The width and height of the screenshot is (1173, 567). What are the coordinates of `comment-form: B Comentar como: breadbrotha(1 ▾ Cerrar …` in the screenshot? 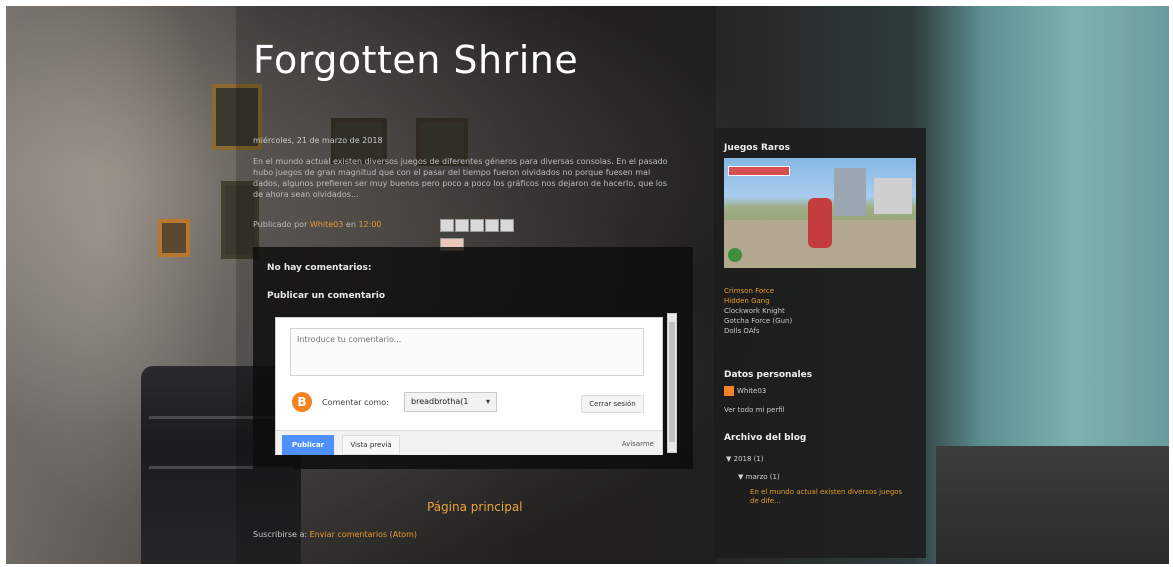 It's located at (469, 386).